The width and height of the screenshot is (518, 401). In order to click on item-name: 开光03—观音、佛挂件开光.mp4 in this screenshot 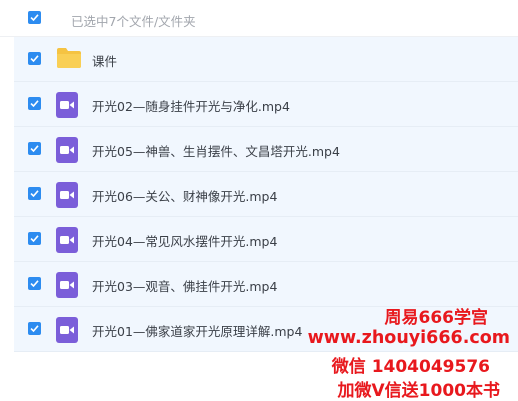, I will do `click(184, 285)`.